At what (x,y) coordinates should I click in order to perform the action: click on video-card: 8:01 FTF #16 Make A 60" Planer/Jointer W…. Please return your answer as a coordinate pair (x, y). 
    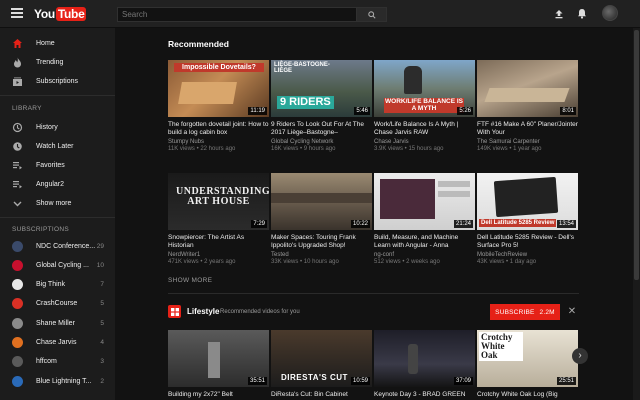
    Looking at the image, I should click on (527, 106).